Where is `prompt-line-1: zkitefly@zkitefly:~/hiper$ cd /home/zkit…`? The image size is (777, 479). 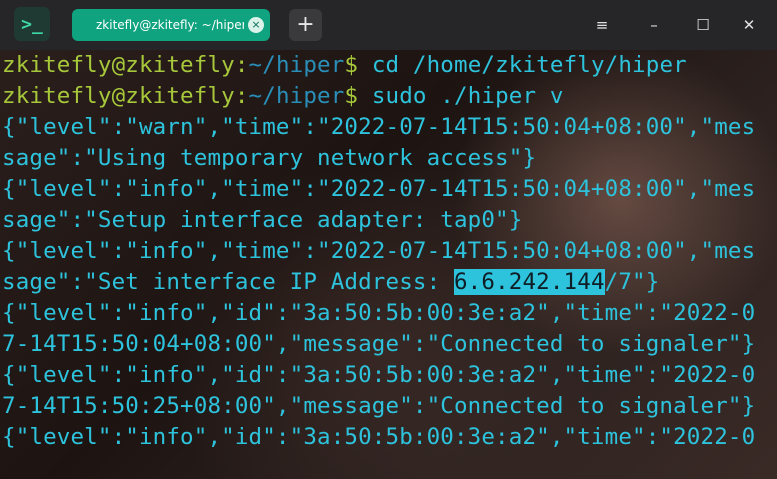 prompt-line-1: zkitefly@zkitefly:~/hiper$ cd /home/zkit… is located at coordinates (344, 65).